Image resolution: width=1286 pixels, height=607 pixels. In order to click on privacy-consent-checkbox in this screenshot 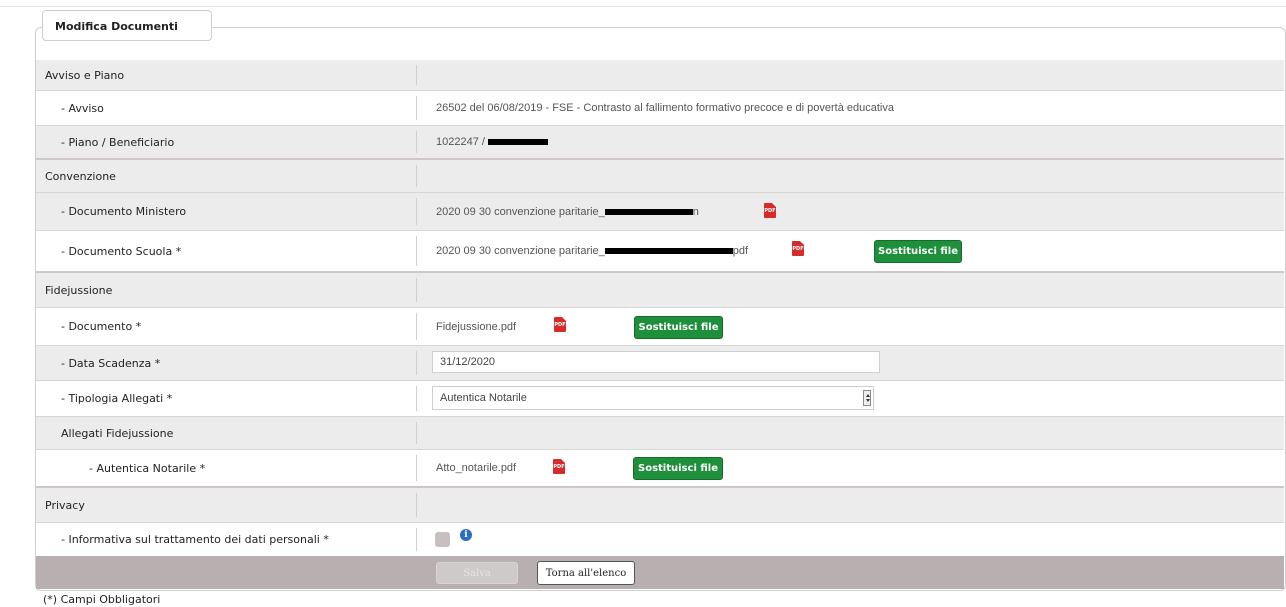, I will do `click(442, 539)`.